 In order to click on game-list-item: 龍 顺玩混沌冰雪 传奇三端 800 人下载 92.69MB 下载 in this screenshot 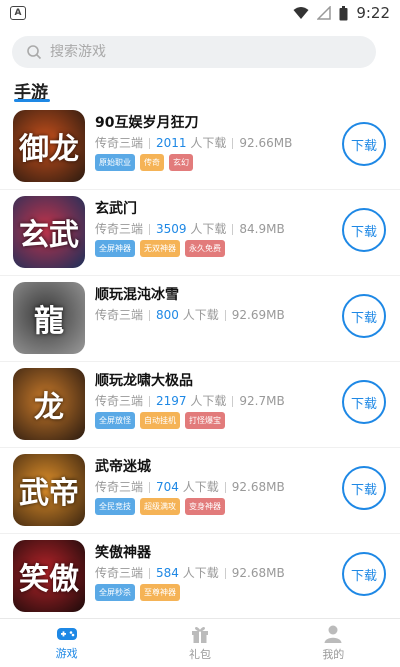, I will do `click(200, 319)`.